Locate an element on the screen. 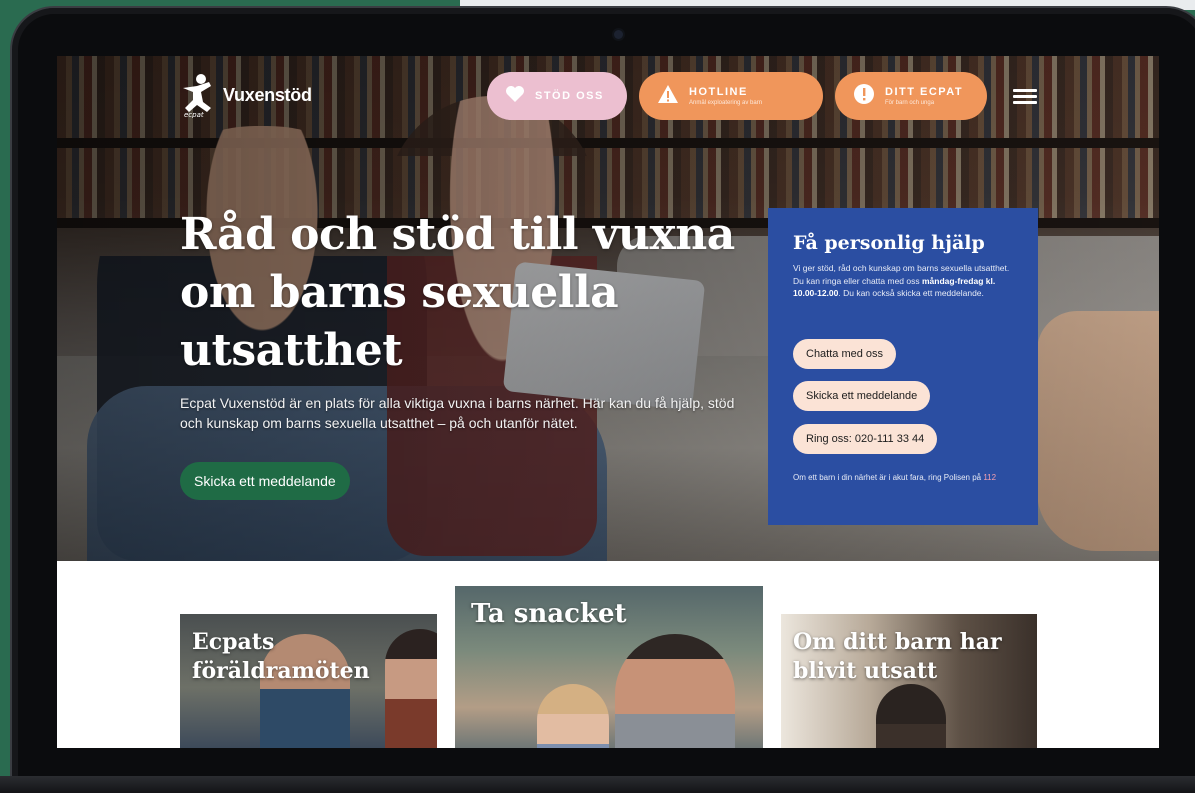 Image resolution: width=1195 pixels, height=793 pixels. send-message-button: Skicka ett meddelande is located at coordinates (265, 481).